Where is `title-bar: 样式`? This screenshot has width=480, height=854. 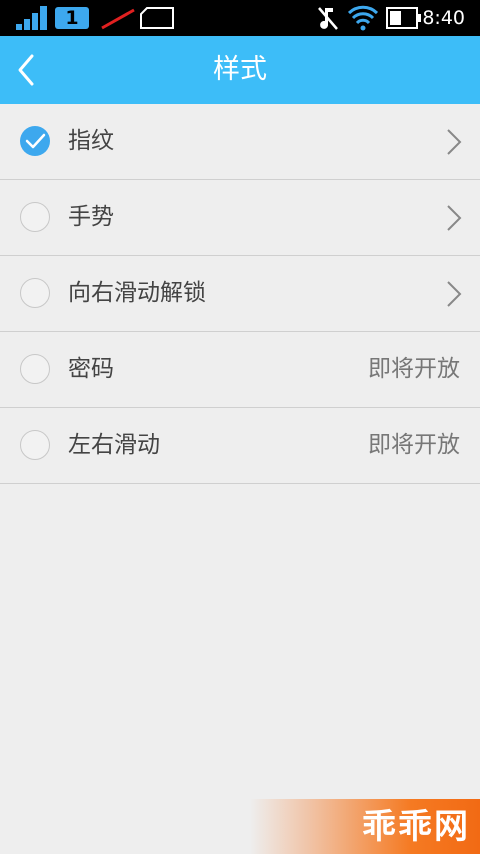
title-bar: 样式 is located at coordinates (240, 70).